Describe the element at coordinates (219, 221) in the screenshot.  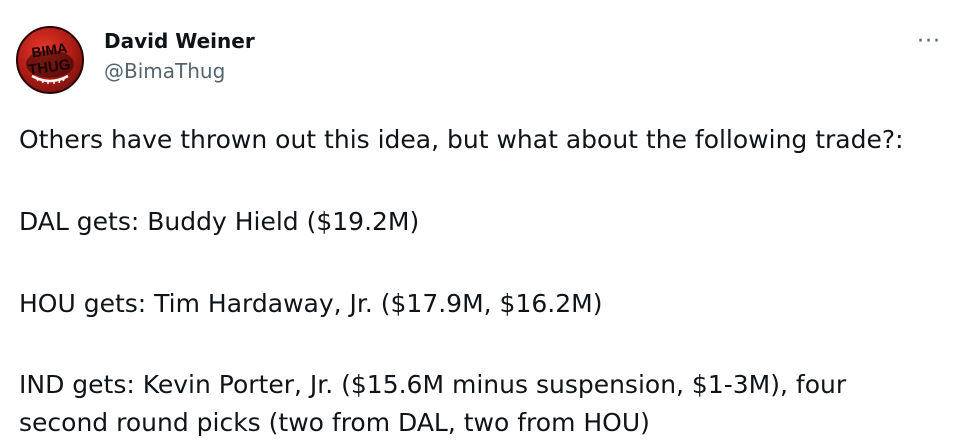
I see `tweet-text-line: DAL gets: Buddy Hield ($19.2M)` at that location.